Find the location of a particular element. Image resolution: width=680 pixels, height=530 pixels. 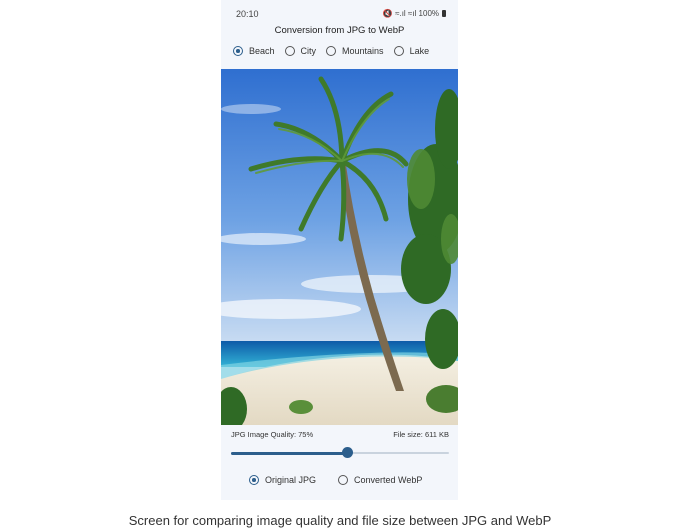

format-radio-group: Original JPG Converted WebP is located at coordinates (335, 480).